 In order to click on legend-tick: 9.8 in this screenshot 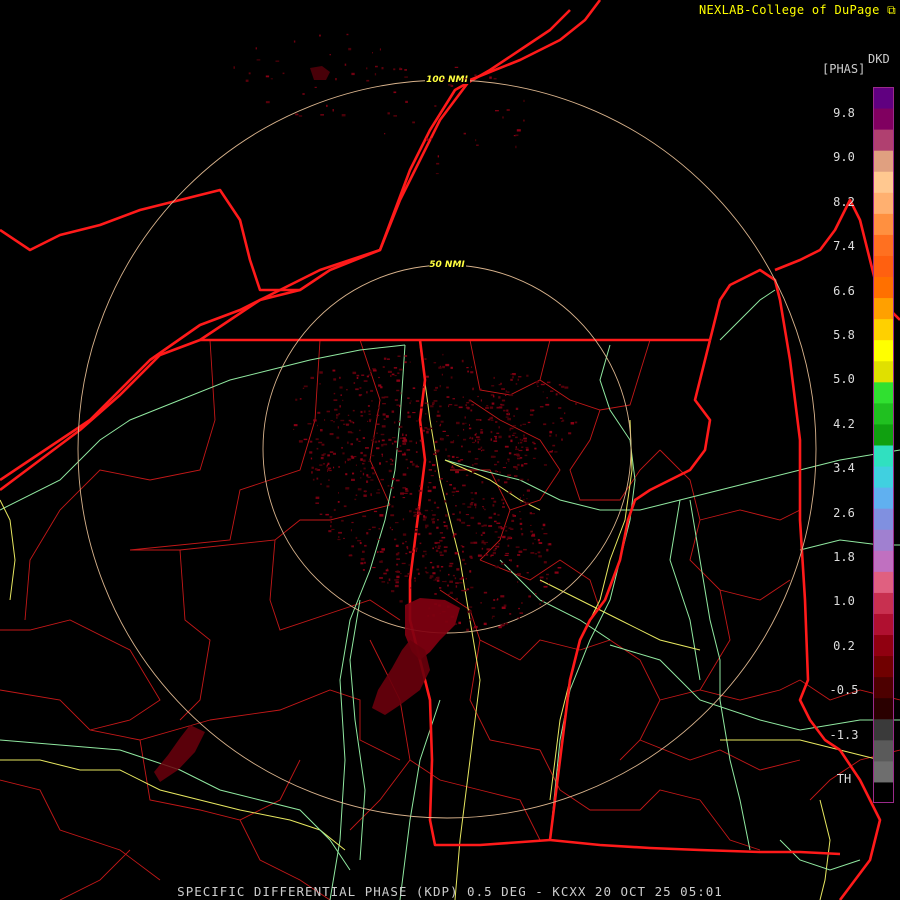, I will do `click(844, 113)`.